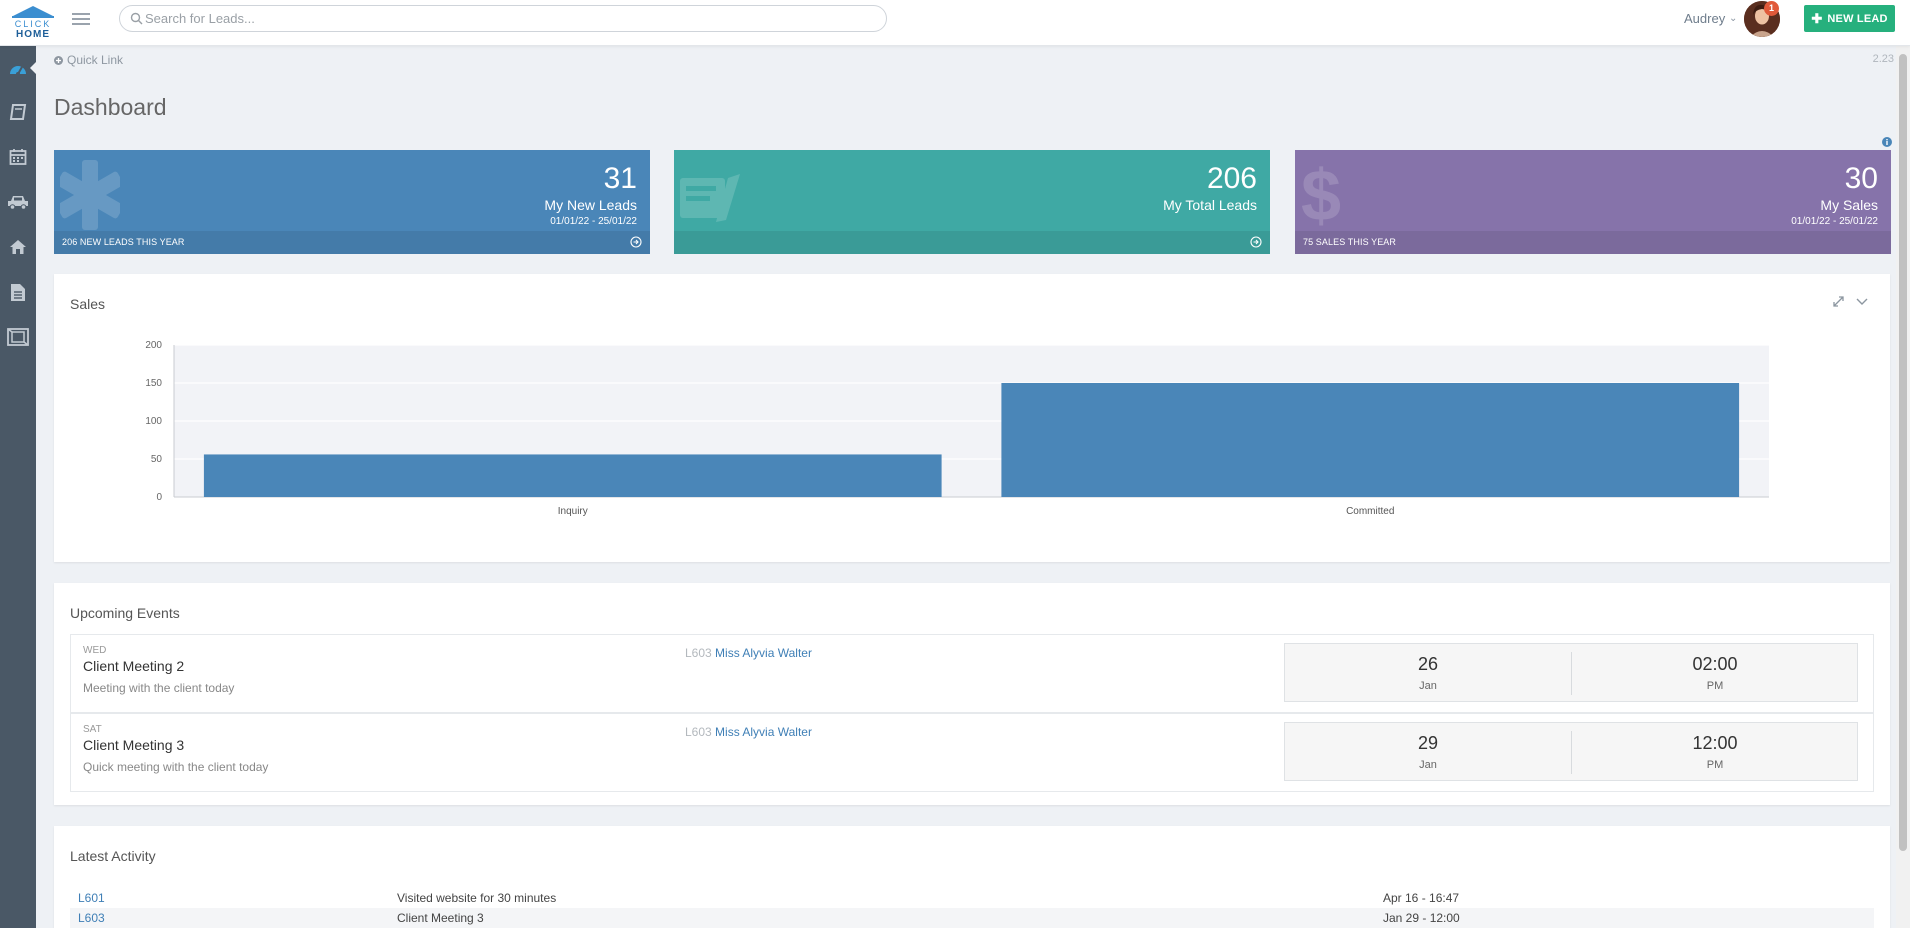  What do you see at coordinates (58, 60) in the screenshot?
I see `plus-circle-icon` at bounding box center [58, 60].